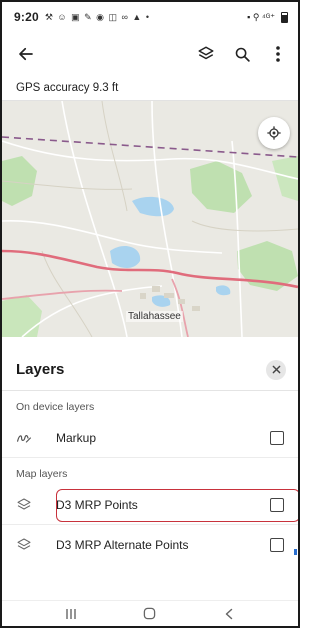 This screenshot has height=628, width=320. Describe the element at coordinates (31, 438) in the screenshot. I see `markup-icon` at that location.